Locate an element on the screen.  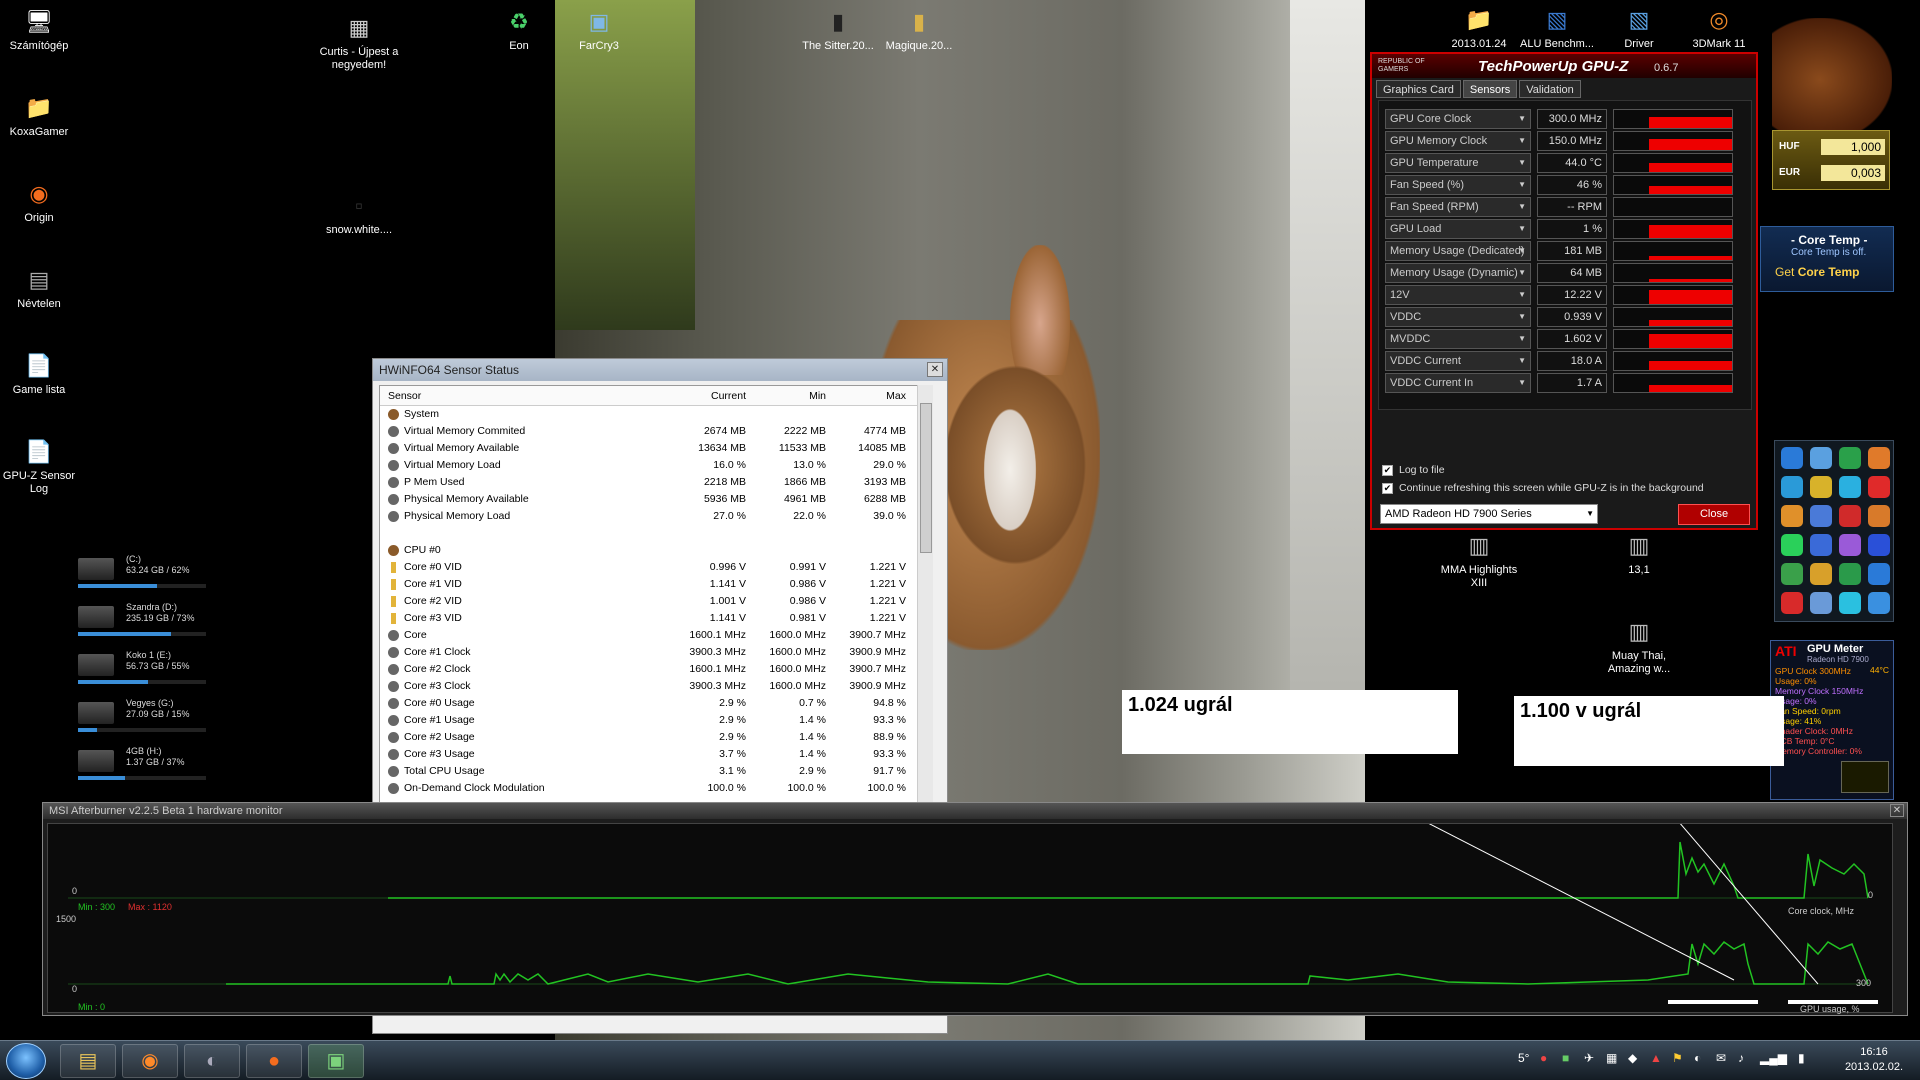
tray-icon-temp: ■ is located at coordinates (1565, 1058).